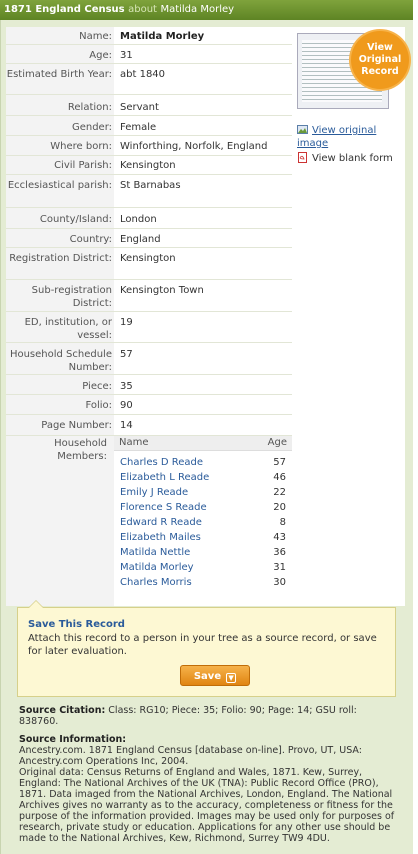 The image size is (418, 854). What do you see at coordinates (279, 582) in the screenshot?
I see `household-member-age: 30` at bounding box center [279, 582].